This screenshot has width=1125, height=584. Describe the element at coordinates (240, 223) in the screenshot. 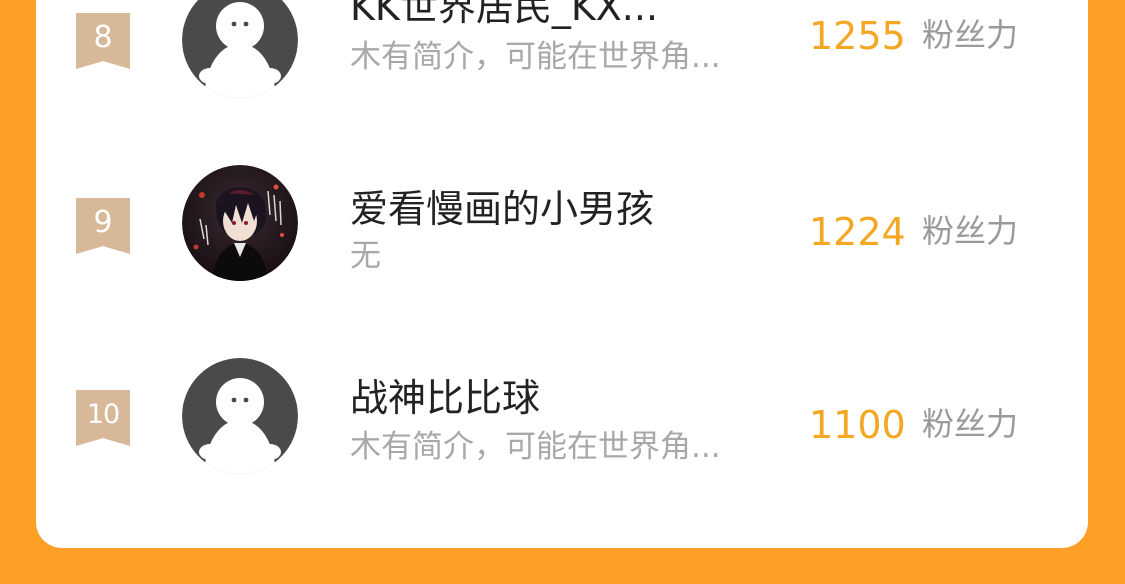

I see `anime-avatar-image` at that location.